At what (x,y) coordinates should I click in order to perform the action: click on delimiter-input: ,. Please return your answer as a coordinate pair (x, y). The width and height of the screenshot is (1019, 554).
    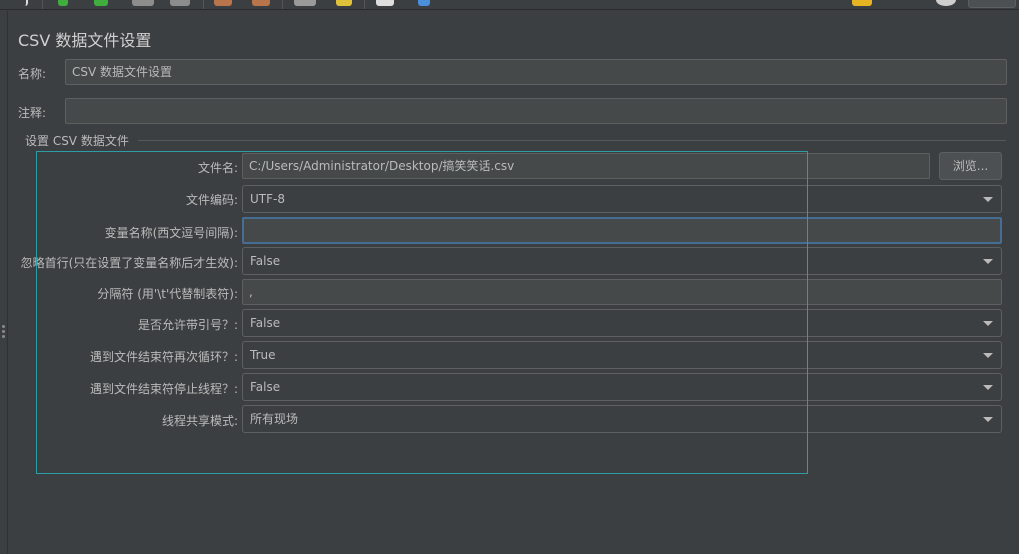
    Looking at the image, I should click on (622, 292).